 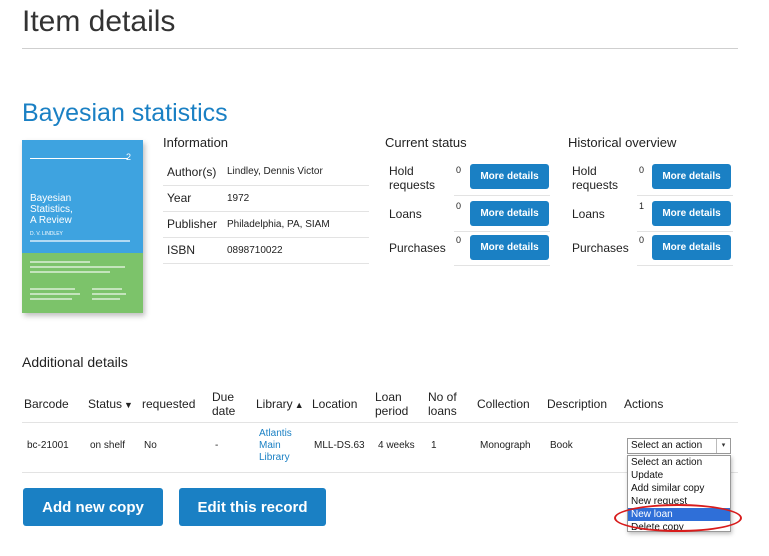 I want to click on current-loans-count: 0, so click(x=459, y=206).